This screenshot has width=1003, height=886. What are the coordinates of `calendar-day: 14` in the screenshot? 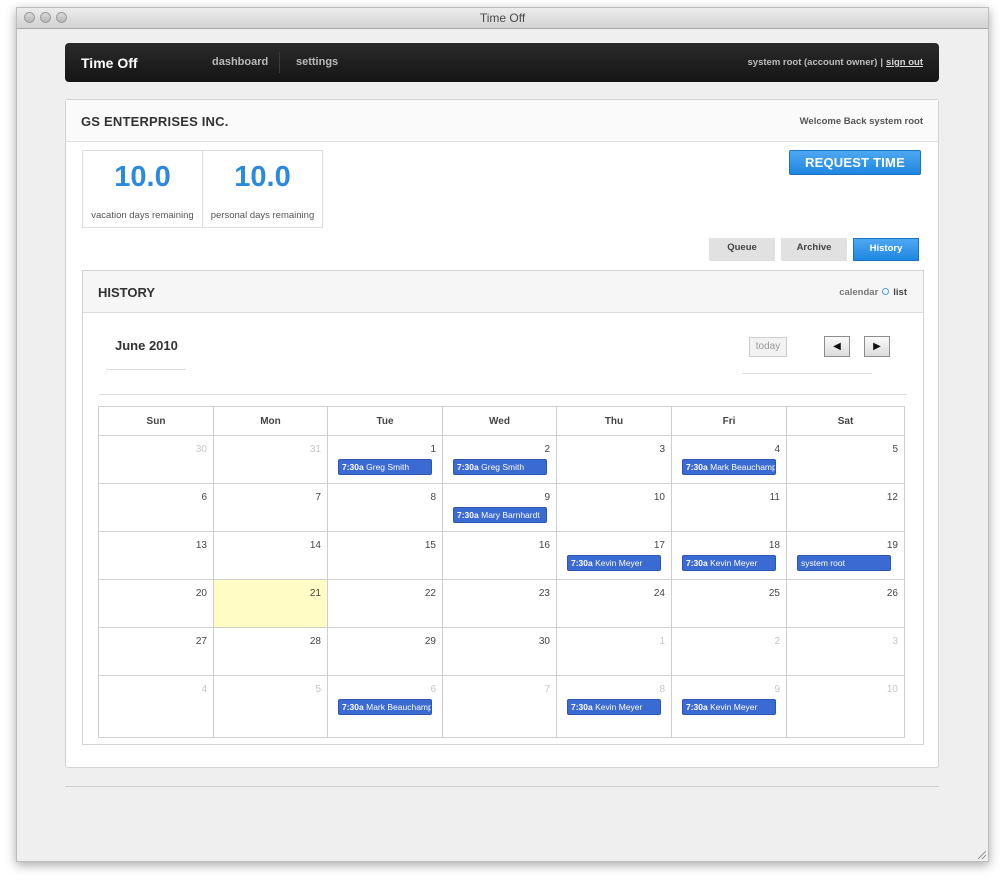 It's located at (271, 556).